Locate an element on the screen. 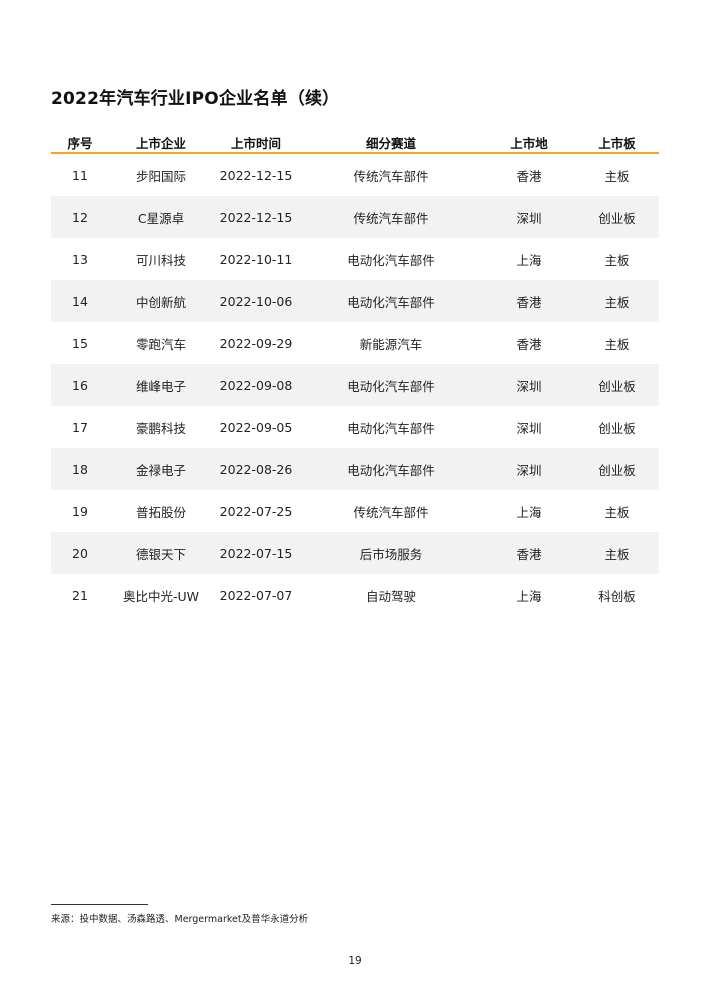 The width and height of the screenshot is (710, 1004). table-row: 16 维峰电子 2022-09-08 电动化汽车部件 深圳 创业板 is located at coordinates (355, 385).